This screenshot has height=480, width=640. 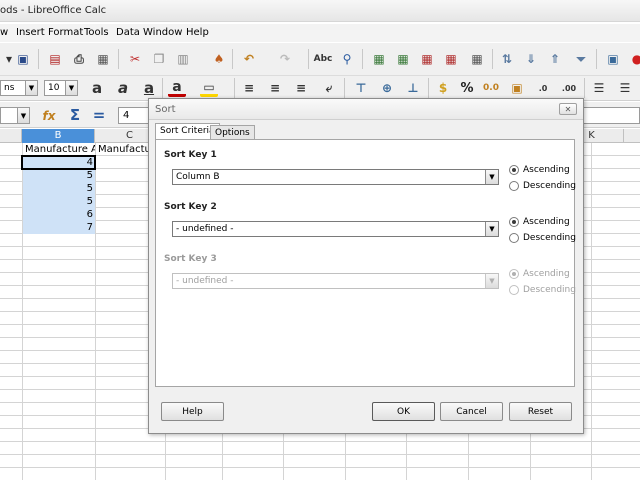 What do you see at coordinates (19, 88) in the screenshot?
I see `font-name-box: ns ▼` at bounding box center [19, 88].